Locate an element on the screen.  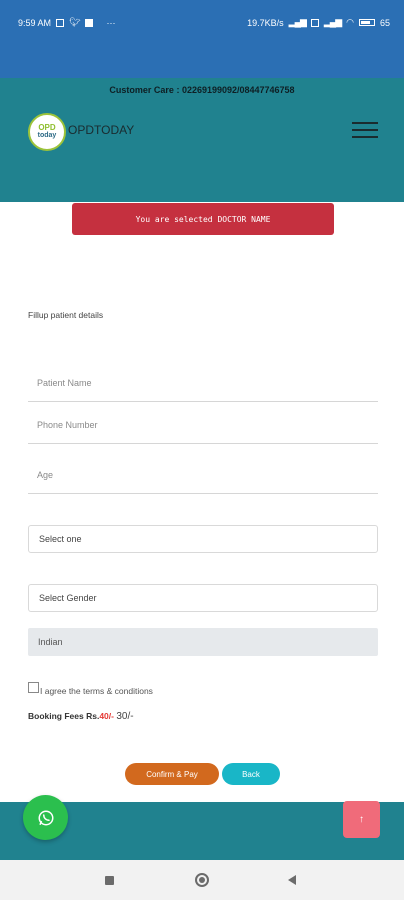
customer-care-text: Customer Care : 02269199092/08447746758 is located at coordinates (202, 90).